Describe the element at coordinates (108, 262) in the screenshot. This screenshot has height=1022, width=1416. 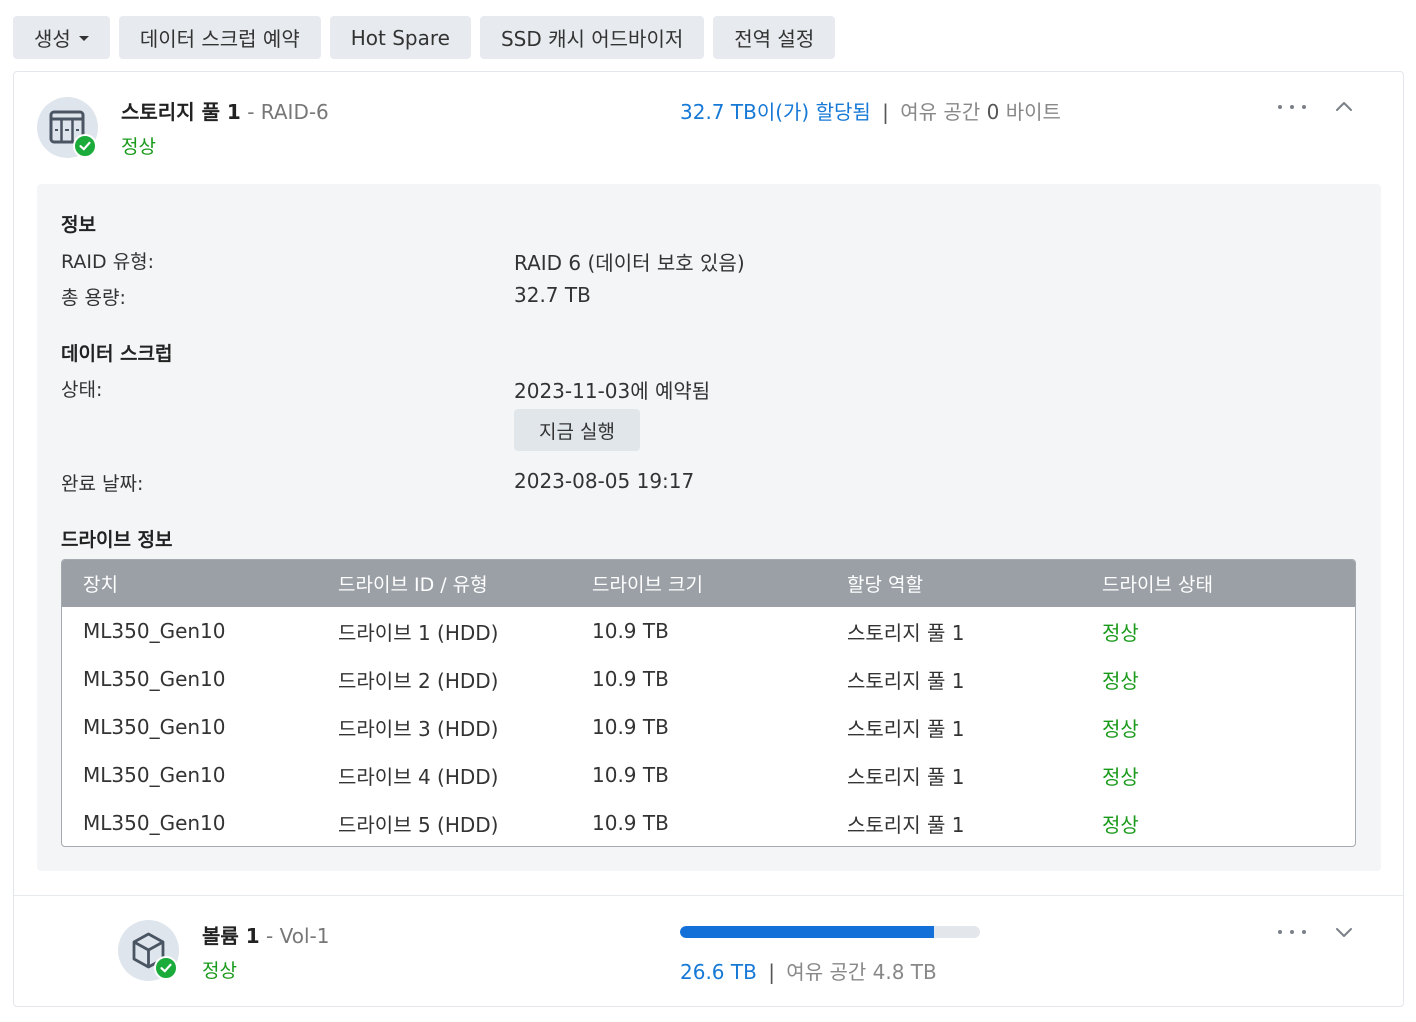
I see `raid-type-label: RAID 유형:` at that location.